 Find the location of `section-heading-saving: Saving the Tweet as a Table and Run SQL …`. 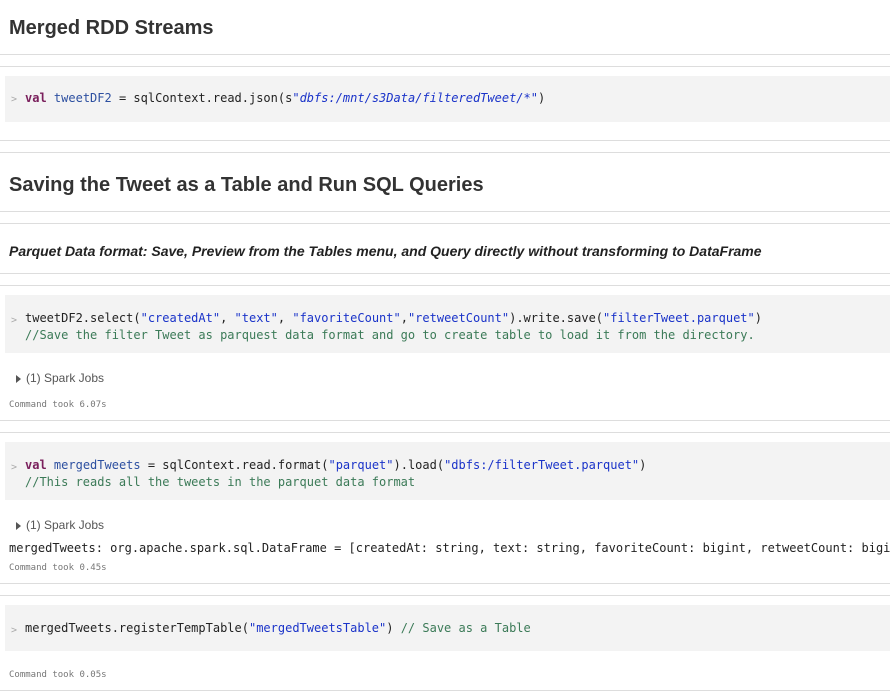

section-heading-saving: Saving the Tweet as a Table and Run SQL … is located at coordinates (246, 185).